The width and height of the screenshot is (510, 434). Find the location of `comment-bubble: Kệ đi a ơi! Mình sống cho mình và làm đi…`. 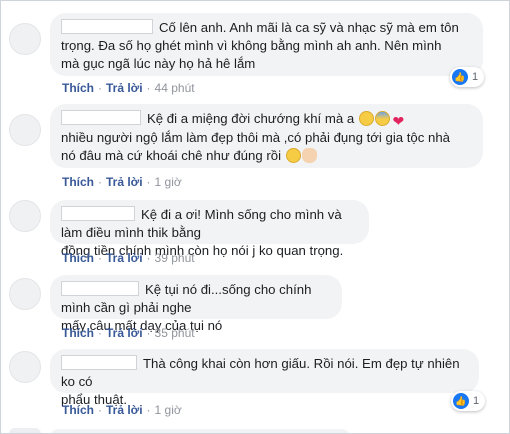

comment-bubble: Kệ đi a ơi! Mình sống cho mình và làm đi… is located at coordinates (209, 229).